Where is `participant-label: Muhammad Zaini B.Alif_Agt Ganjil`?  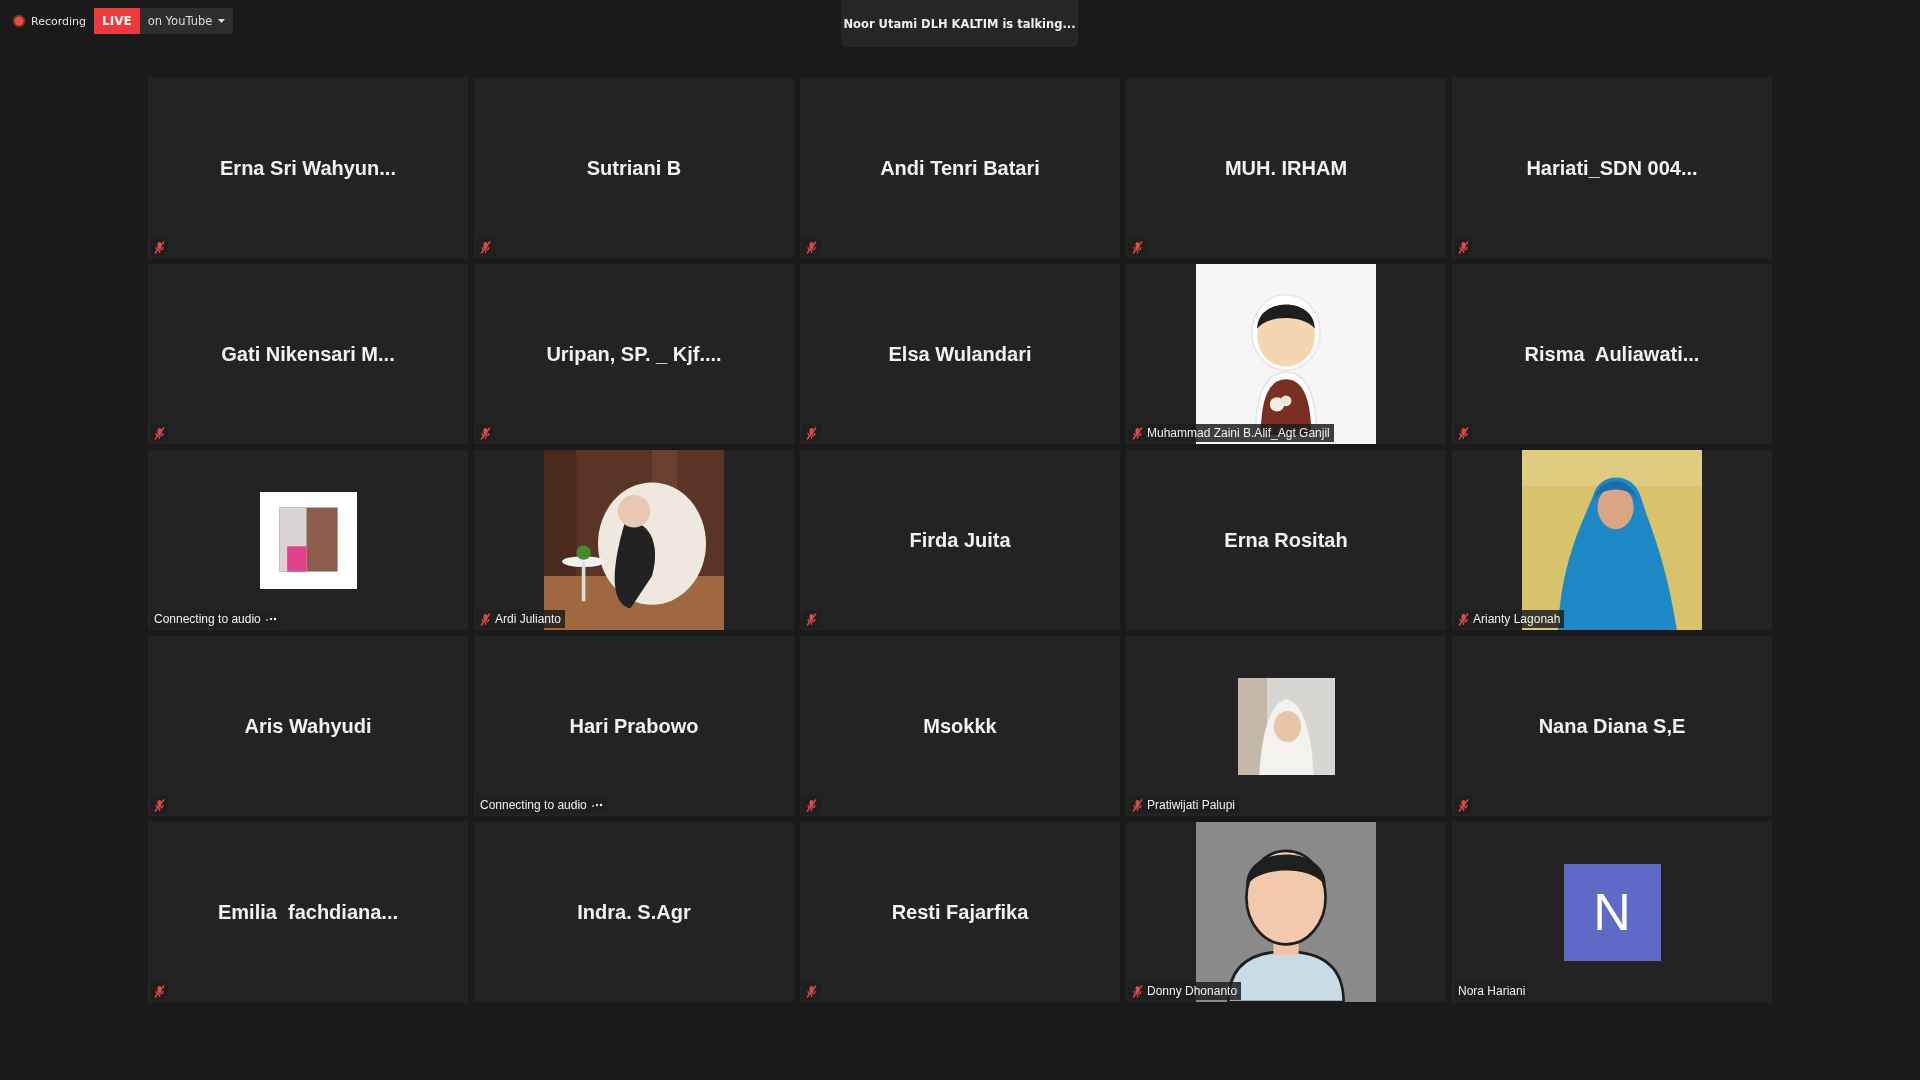
participant-label: Muhammad Zaini B.Alif_Agt Ganjil is located at coordinates (1238, 433).